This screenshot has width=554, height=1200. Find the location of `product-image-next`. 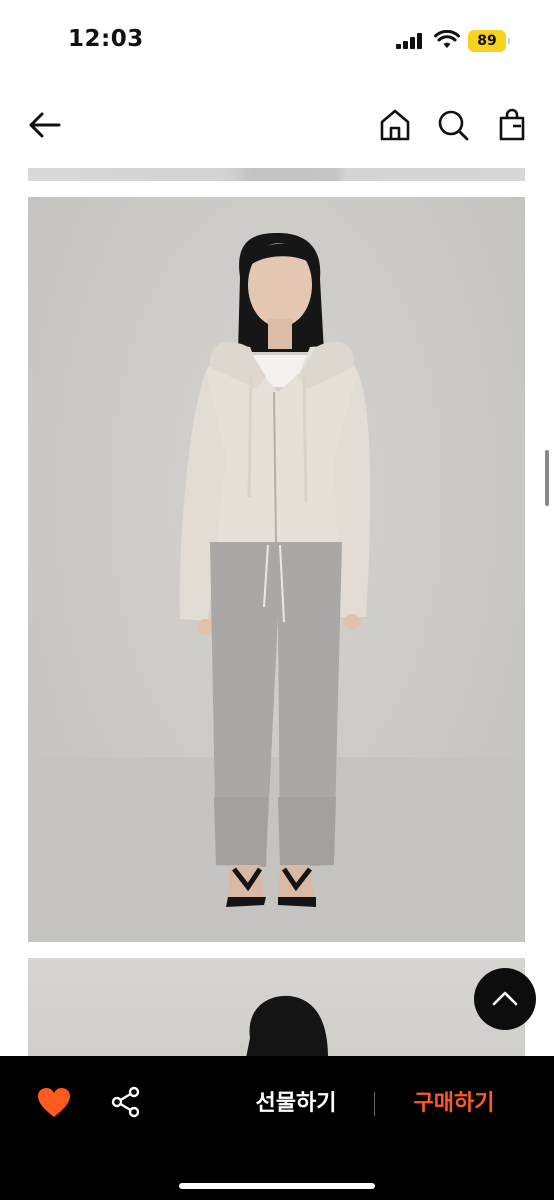

product-image-next is located at coordinates (276, 1007).